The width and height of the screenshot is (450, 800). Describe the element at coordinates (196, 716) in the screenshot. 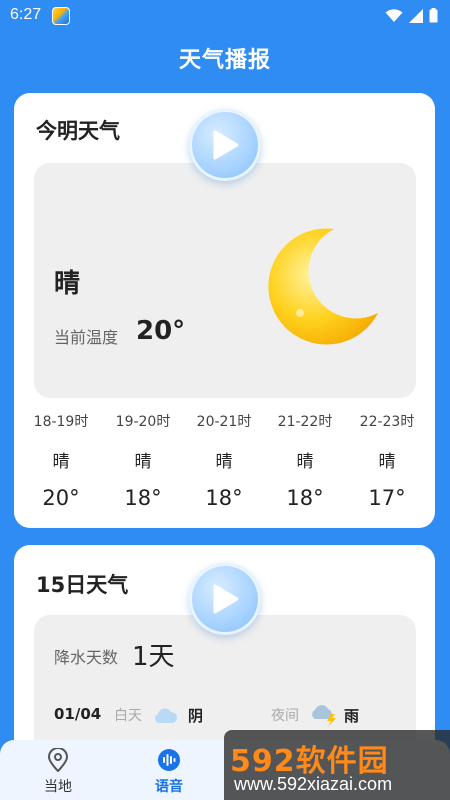

I see `day-condition: 阴` at that location.